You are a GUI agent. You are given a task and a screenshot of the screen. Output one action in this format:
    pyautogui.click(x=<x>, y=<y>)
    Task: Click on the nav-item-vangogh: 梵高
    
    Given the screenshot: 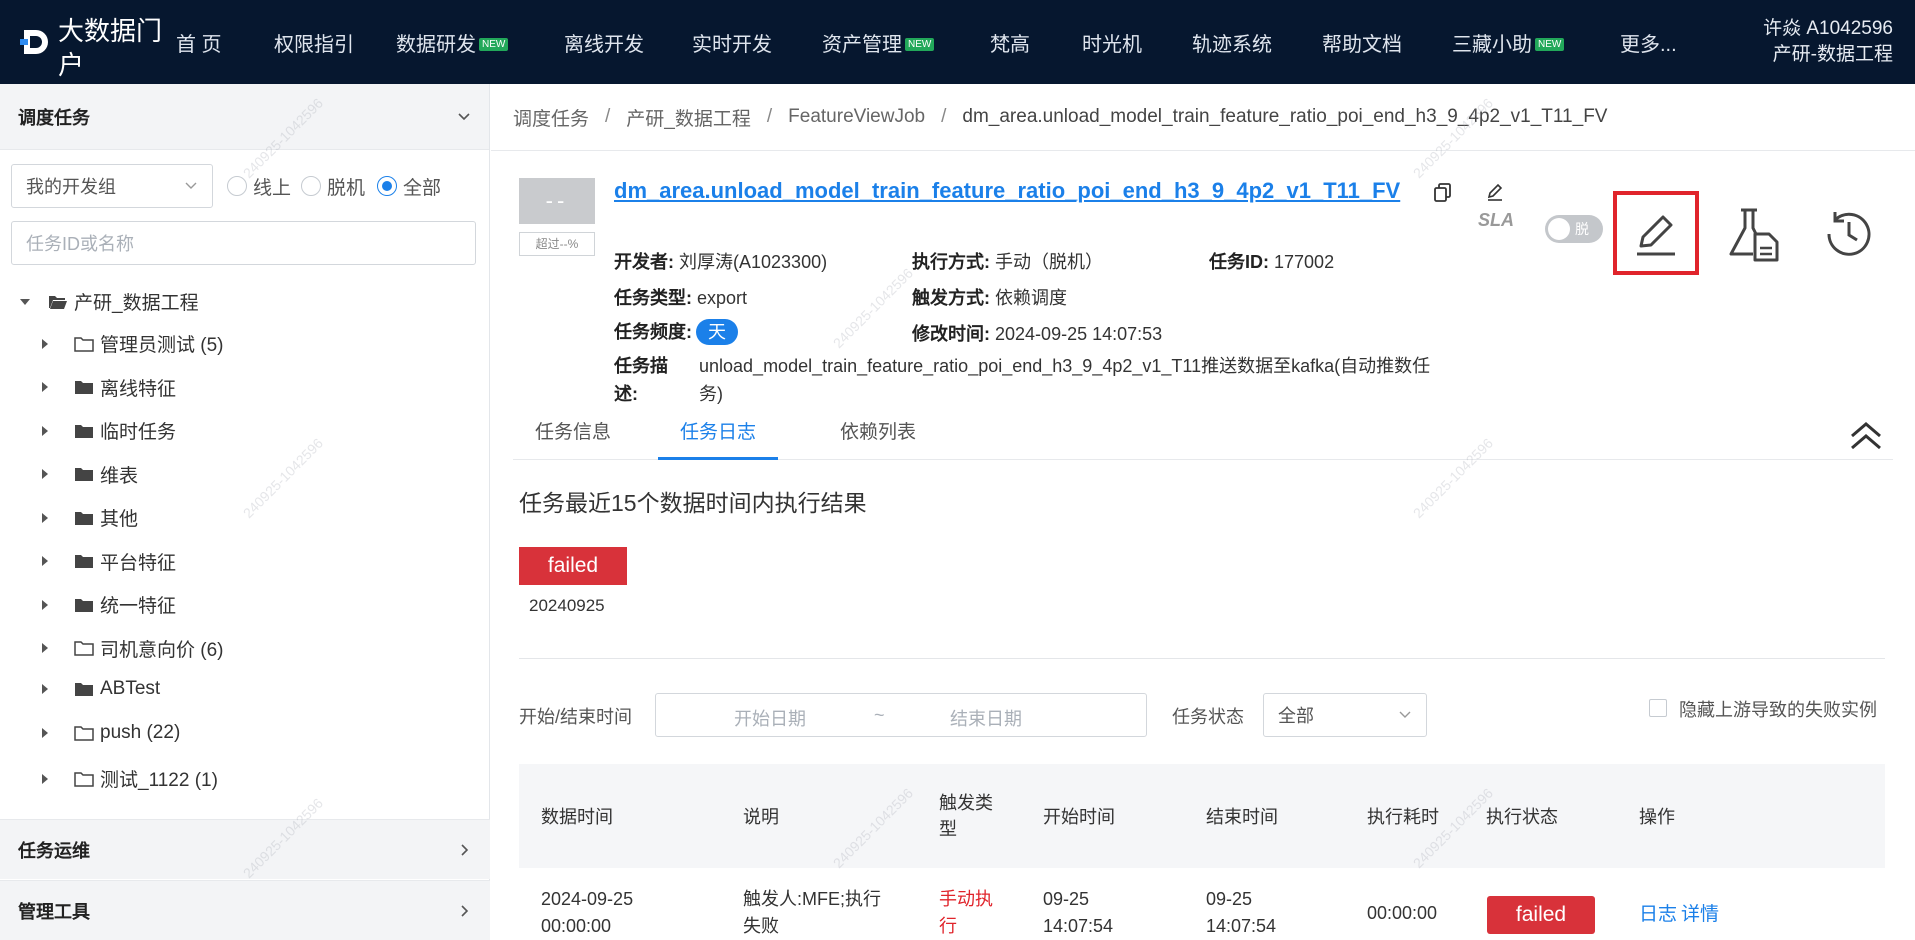 What is the action you would take?
    pyautogui.click(x=1036, y=42)
    